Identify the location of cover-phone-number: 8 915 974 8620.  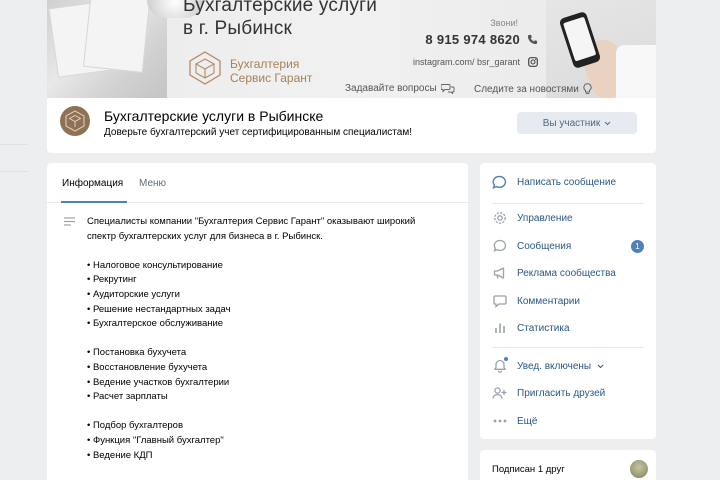
(472, 39).